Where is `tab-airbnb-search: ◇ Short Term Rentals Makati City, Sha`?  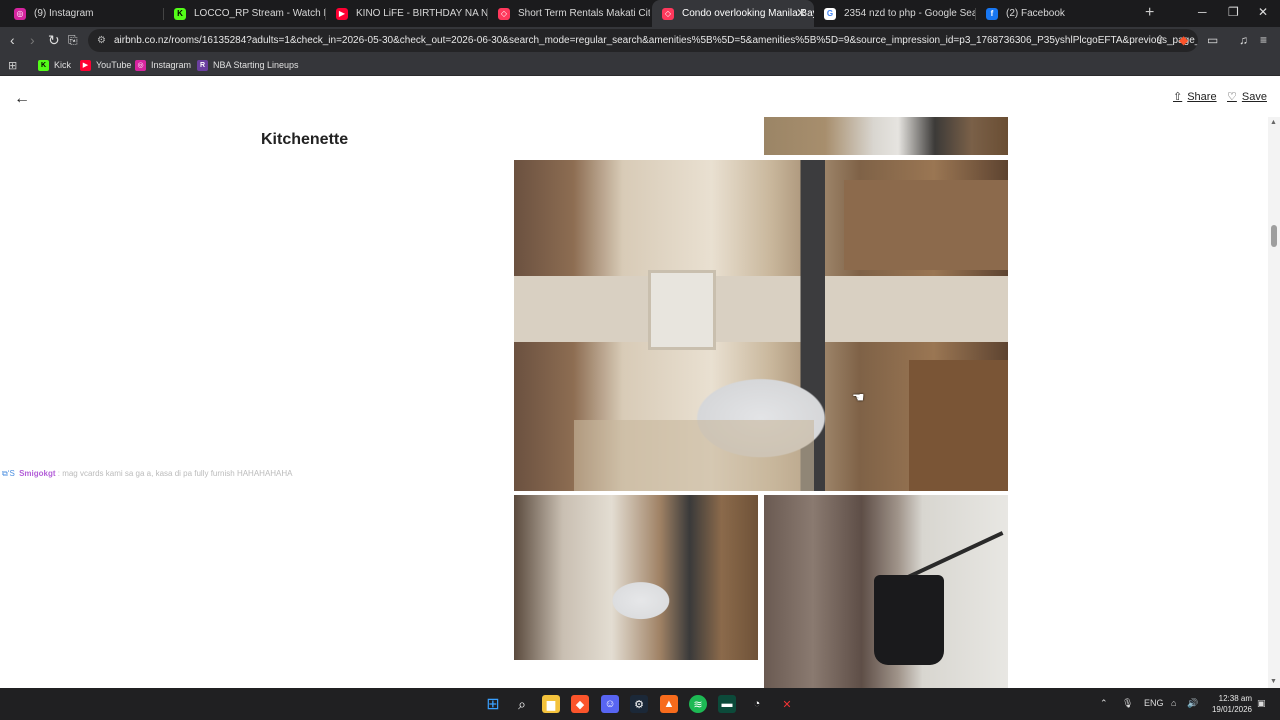 tab-airbnb-search: ◇ Short Term Rentals Makati City, Sha is located at coordinates (569, 13).